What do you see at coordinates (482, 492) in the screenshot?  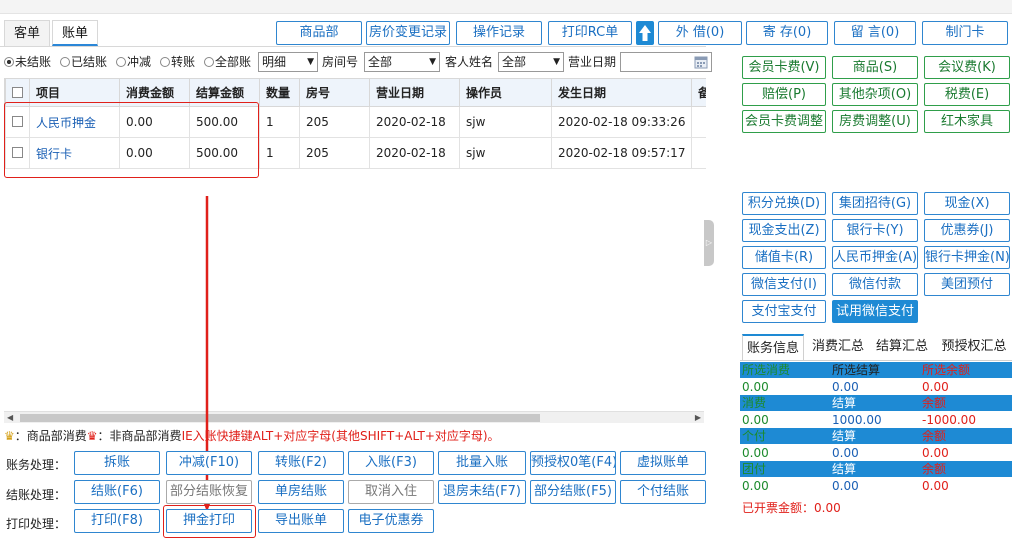 I see `checkout-unsettled-button: 退房未结(F7)` at bounding box center [482, 492].